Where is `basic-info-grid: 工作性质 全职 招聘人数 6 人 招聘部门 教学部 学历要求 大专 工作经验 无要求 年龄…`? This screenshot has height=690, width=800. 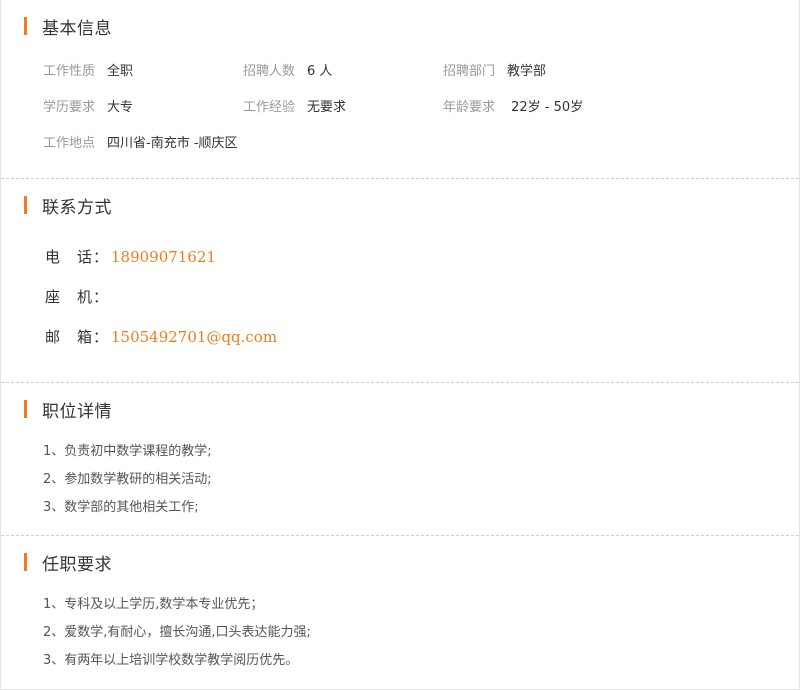
basic-info-grid: 工作性质 全职 招聘人数 6 人 招聘部门 教学部 学历要求 大专 工作经验 无要求 年龄… is located at coordinates (413, 116).